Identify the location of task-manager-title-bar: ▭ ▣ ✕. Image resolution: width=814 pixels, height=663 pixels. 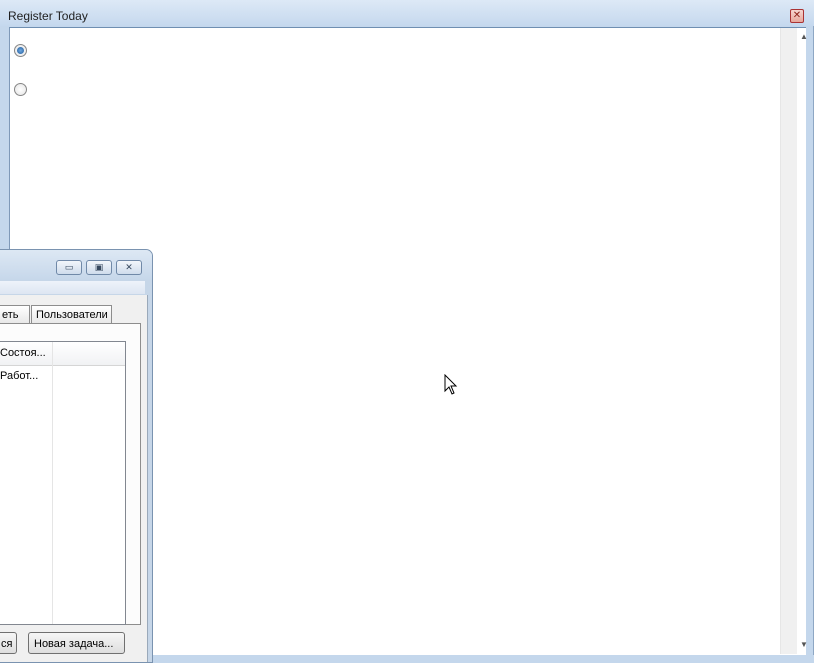
(76, 265).